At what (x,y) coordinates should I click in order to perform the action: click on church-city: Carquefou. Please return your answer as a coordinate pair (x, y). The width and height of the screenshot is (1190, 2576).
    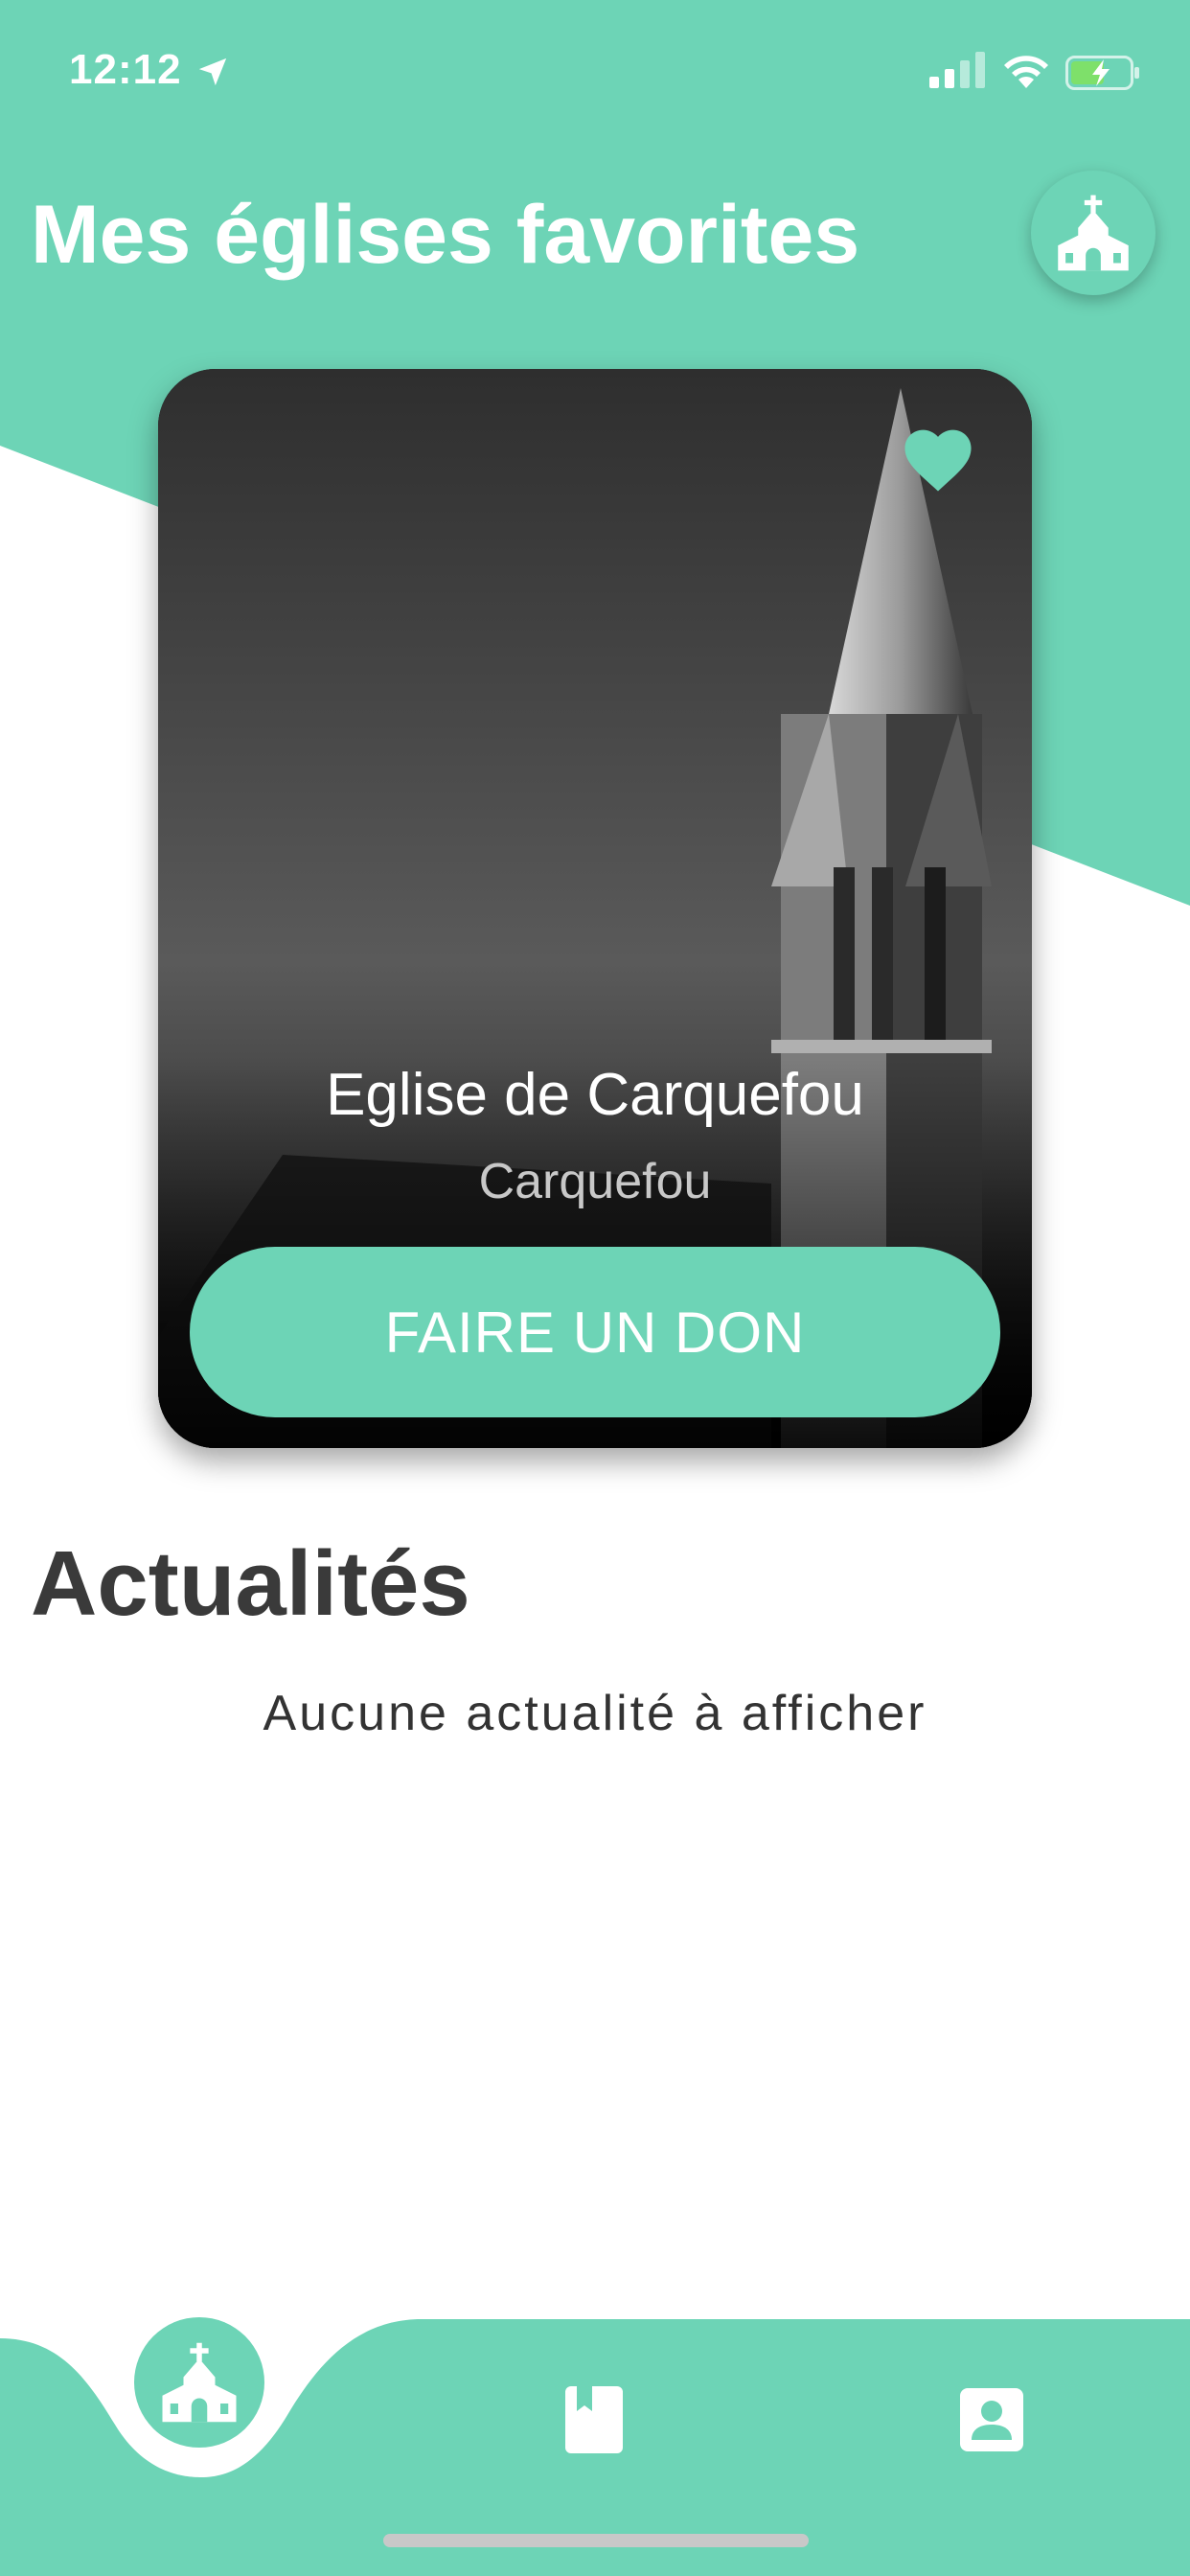
    Looking at the image, I should click on (595, 1181).